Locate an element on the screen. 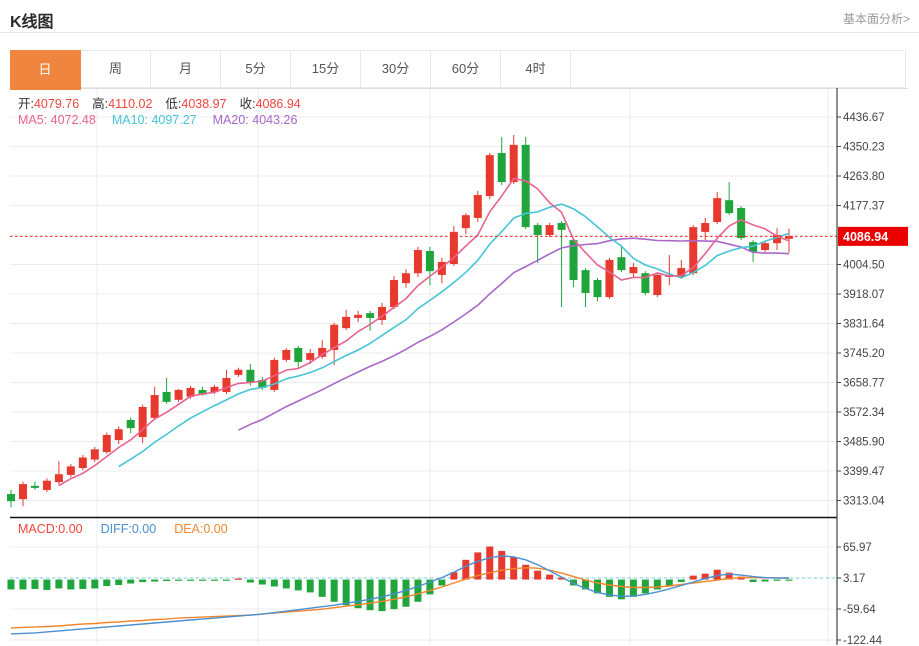 This screenshot has height=646, width=919. axis-tick-label: 3485.90 is located at coordinates (864, 443).